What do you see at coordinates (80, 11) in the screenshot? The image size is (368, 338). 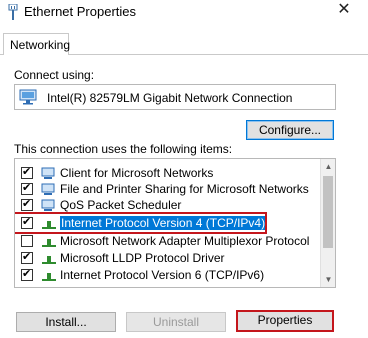 I see `window-title: Ethernet Properties` at bounding box center [80, 11].